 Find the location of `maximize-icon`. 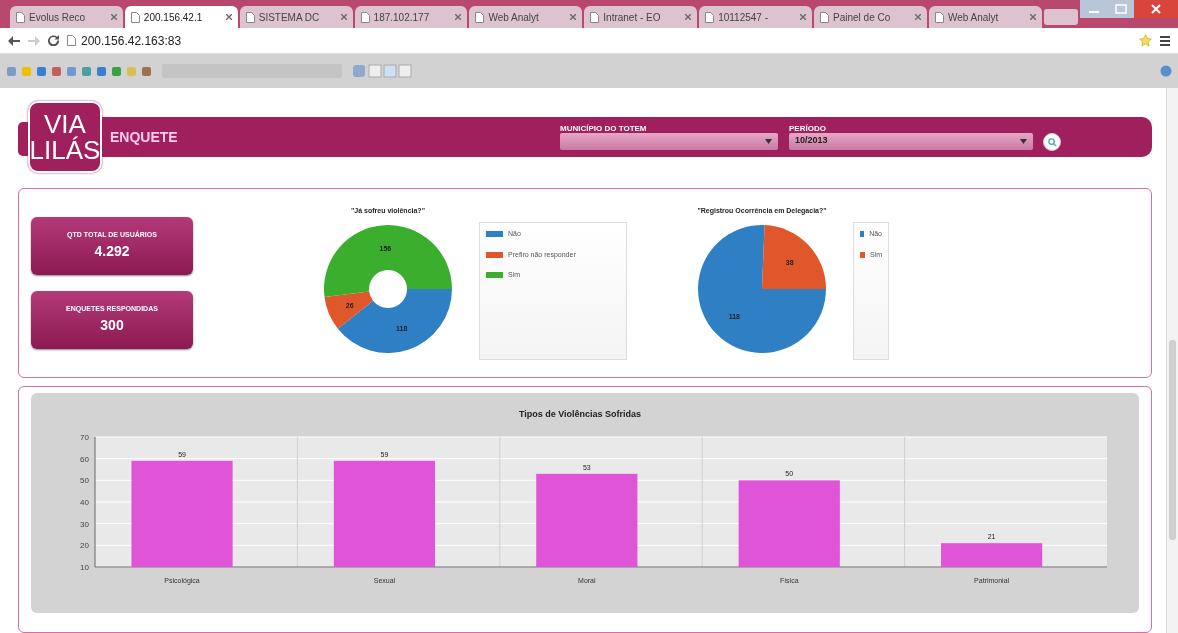

maximize-icon is located at coordinates (1121, 9).